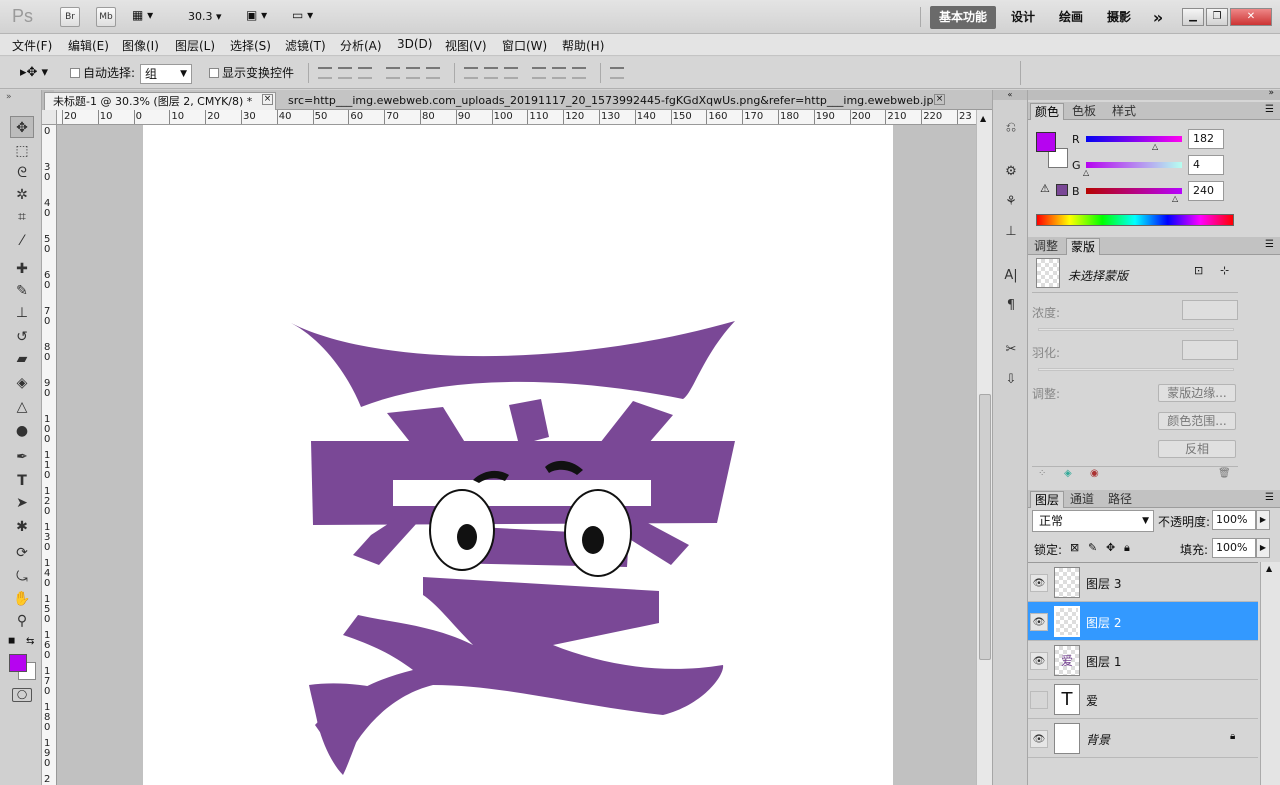 This screenshot has width=1280, height=785. I want to click on b-slider-track, so click(1134, 191).